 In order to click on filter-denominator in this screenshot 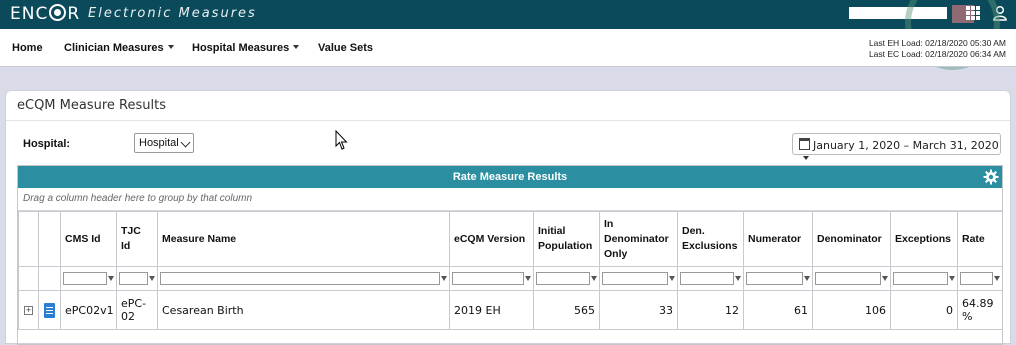, I will do `click(851, 278)`.